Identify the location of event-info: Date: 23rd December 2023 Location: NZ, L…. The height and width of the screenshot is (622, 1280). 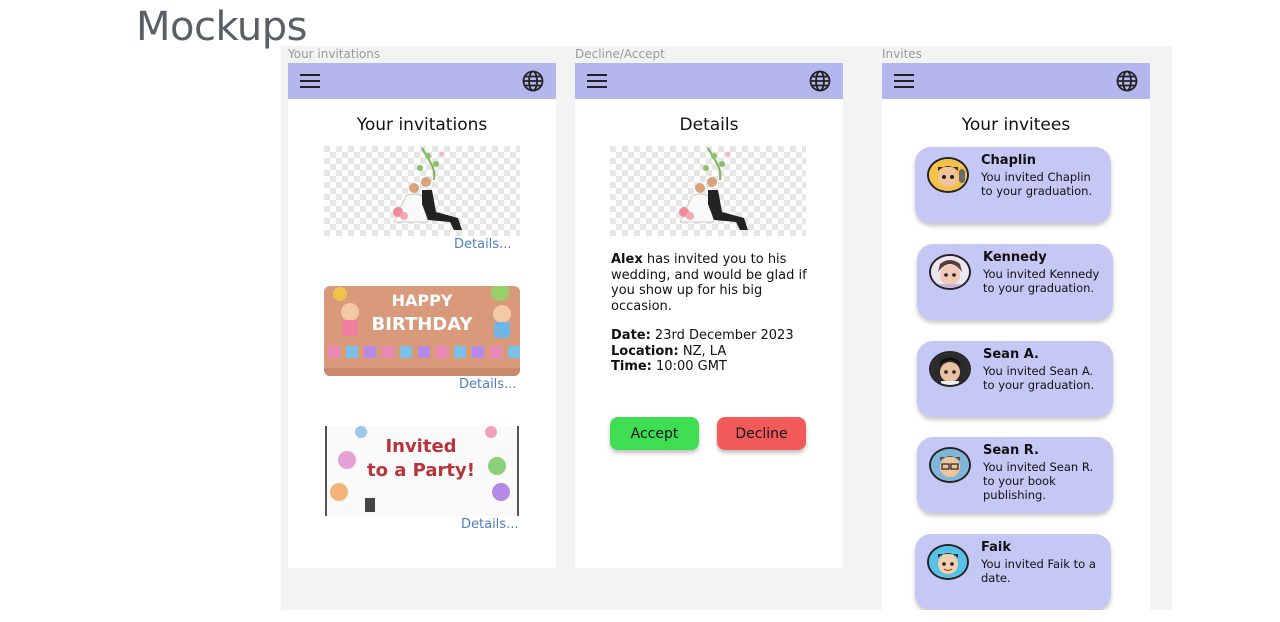
(711, 351).